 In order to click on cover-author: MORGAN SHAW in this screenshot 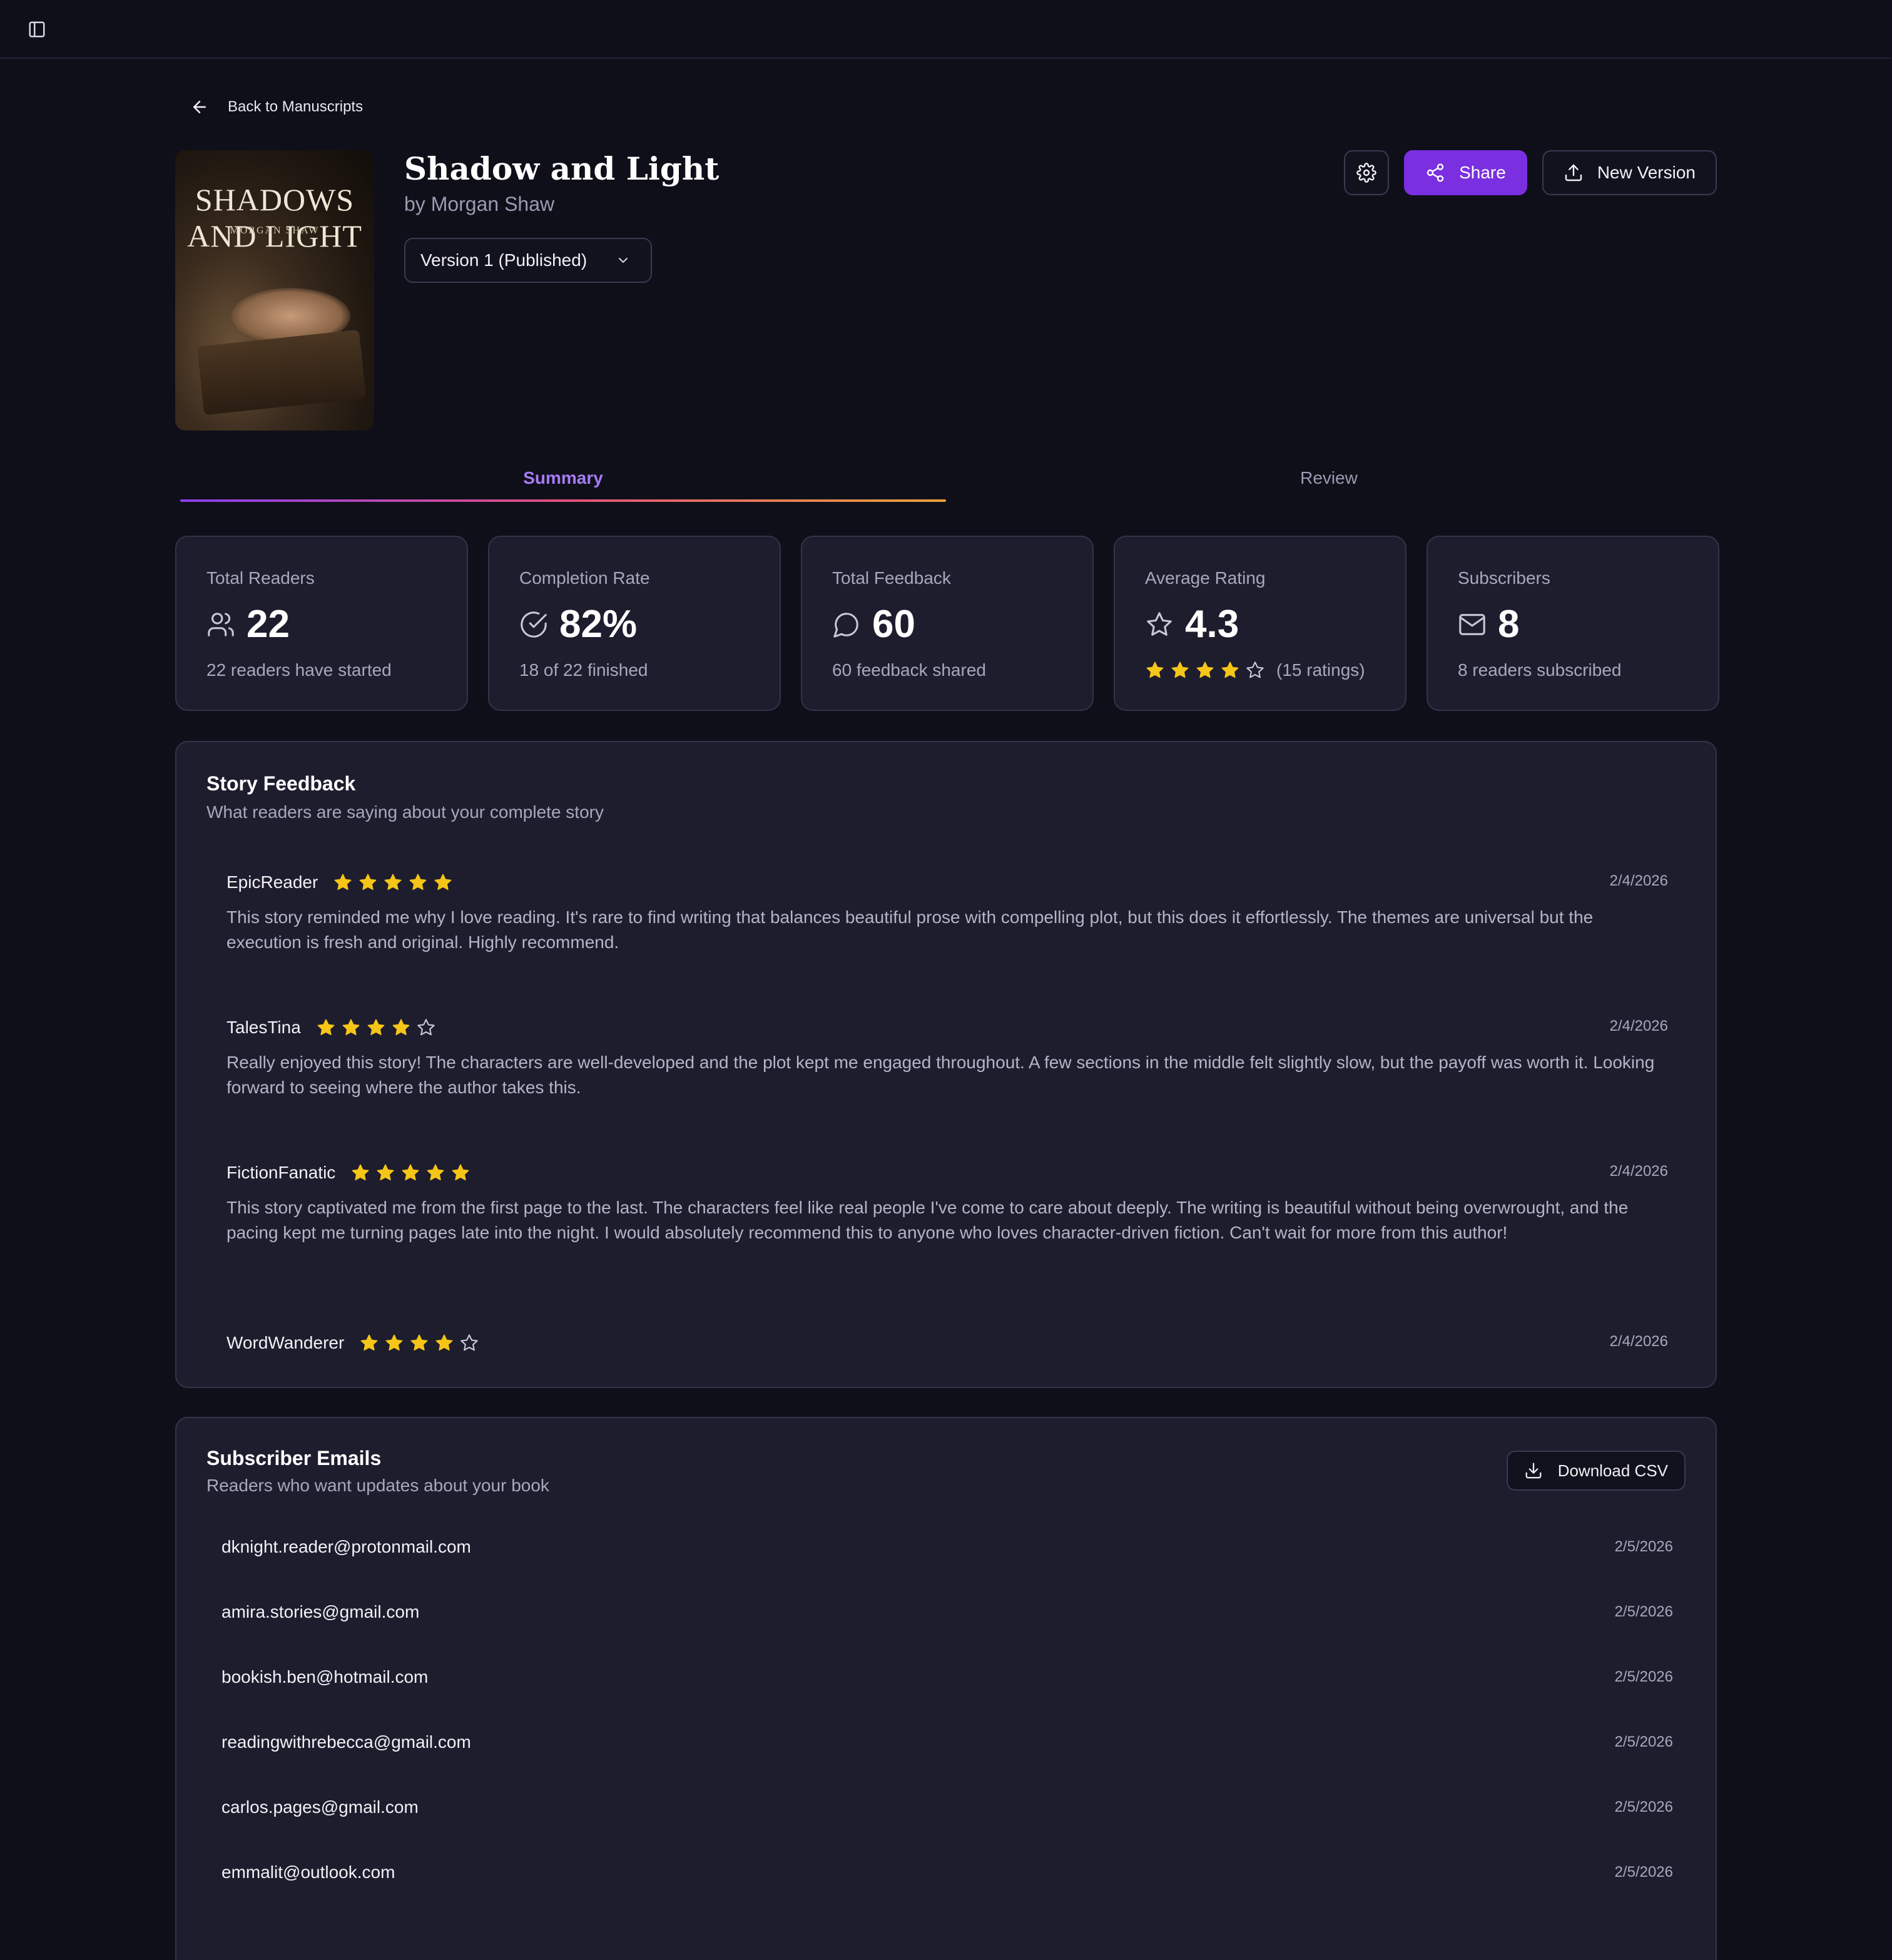, I will do `click(275, 230)`.